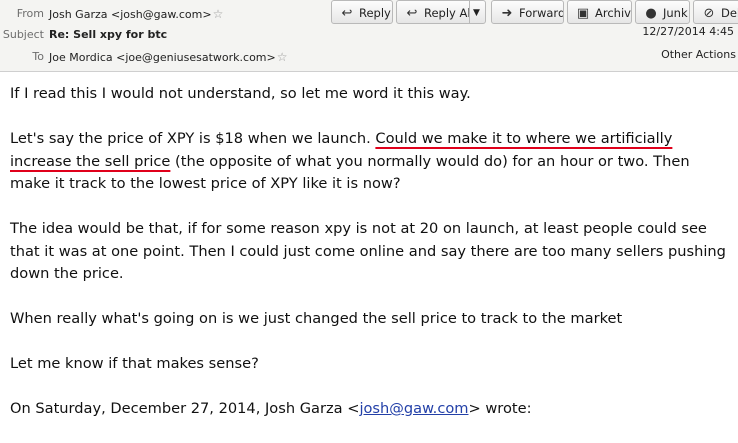 The image size is (738, 443). Describe the element at coordinates (134, 363) in the screenshot. I see `body-paragraph: Let me know if that makes sense?` at that location.